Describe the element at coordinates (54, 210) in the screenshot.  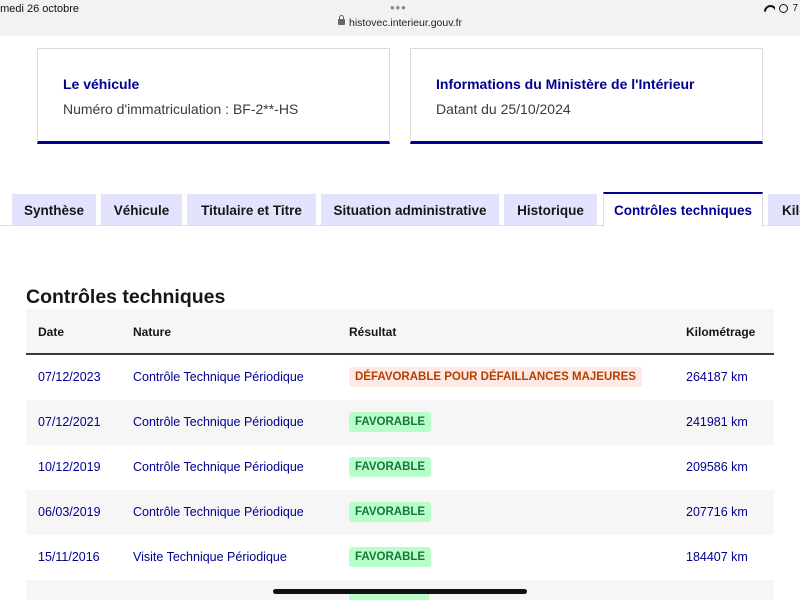
I see `tab-synthese: Synthèse` at that location.